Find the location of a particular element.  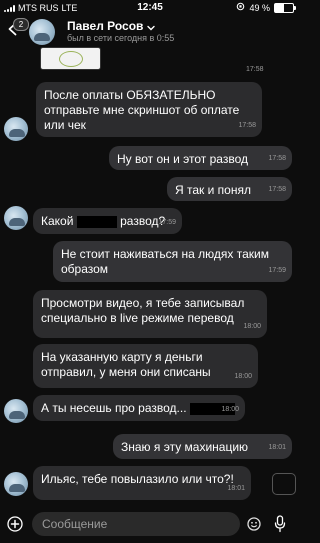

orientation-lock-icon is located at coordinates (240, 7).